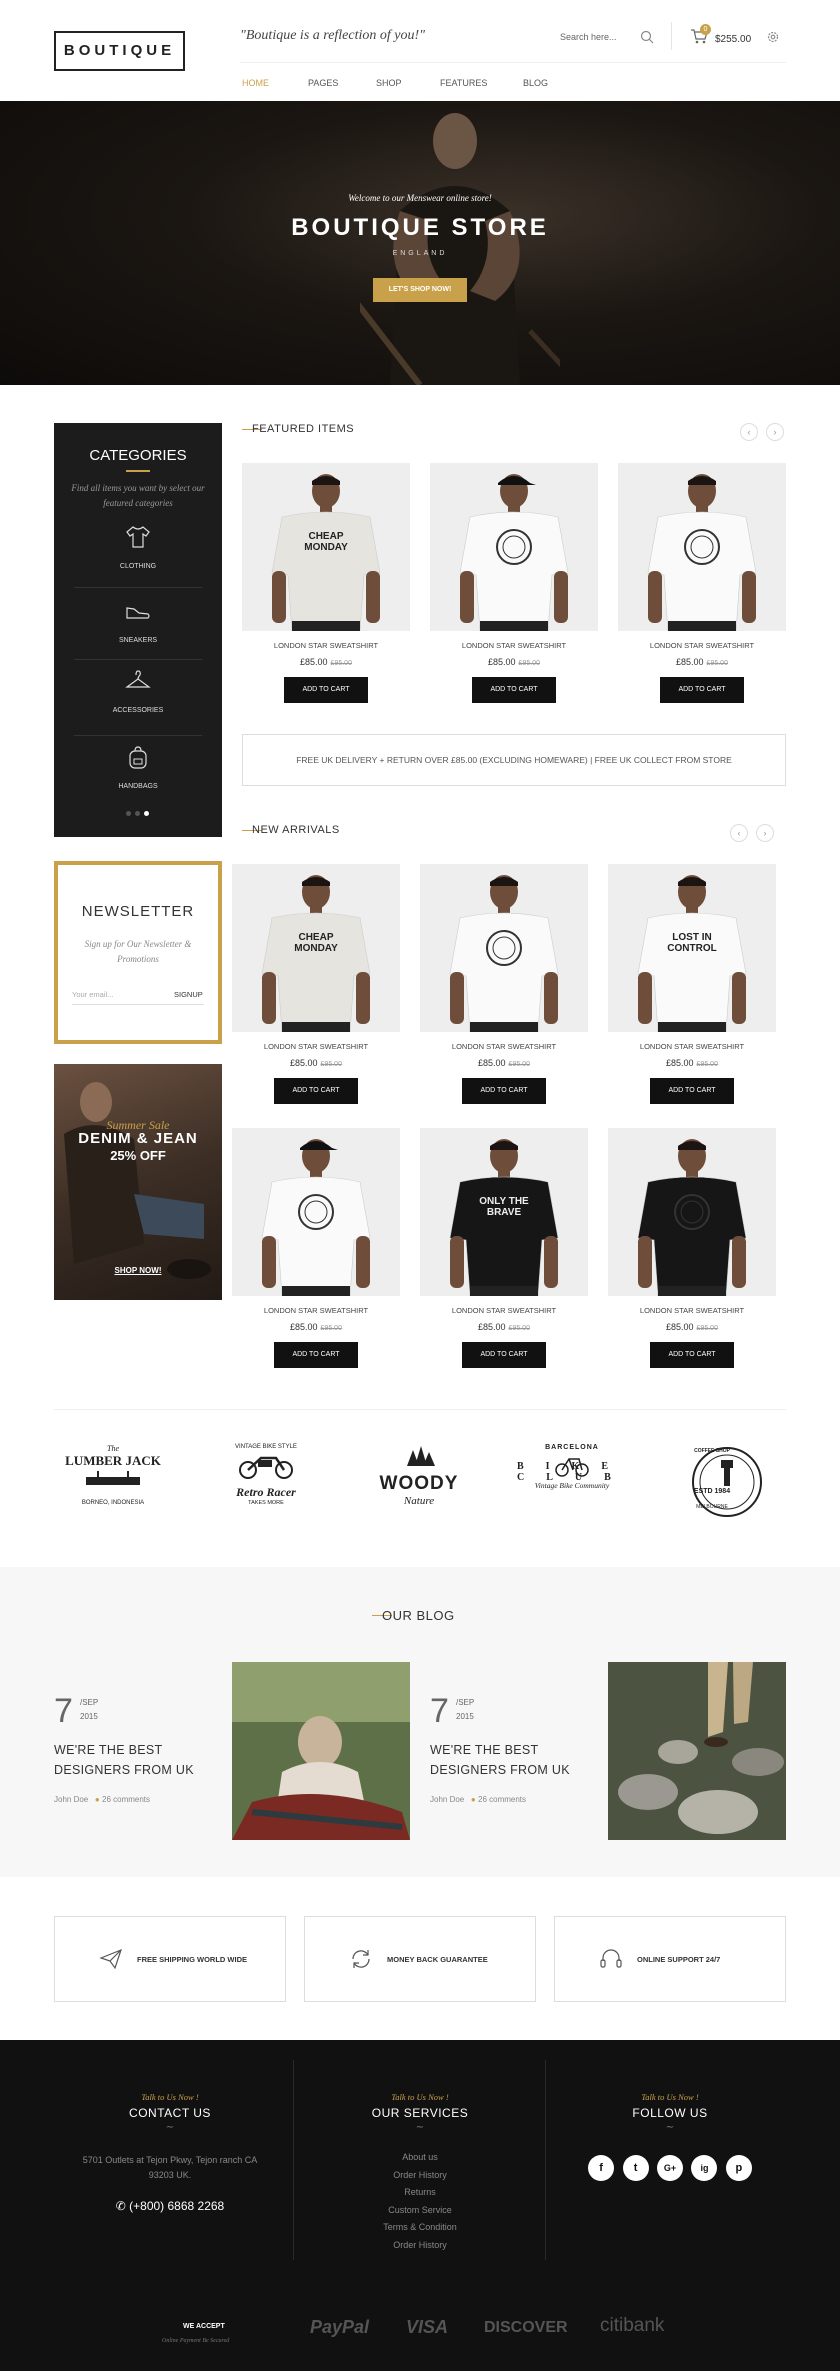 The image size is (840, 2371). What do you see at coordinates (420, 2176) in the screenshot?
I see `footer-link-order-history: Order History` at bounding box center [420, 2176].